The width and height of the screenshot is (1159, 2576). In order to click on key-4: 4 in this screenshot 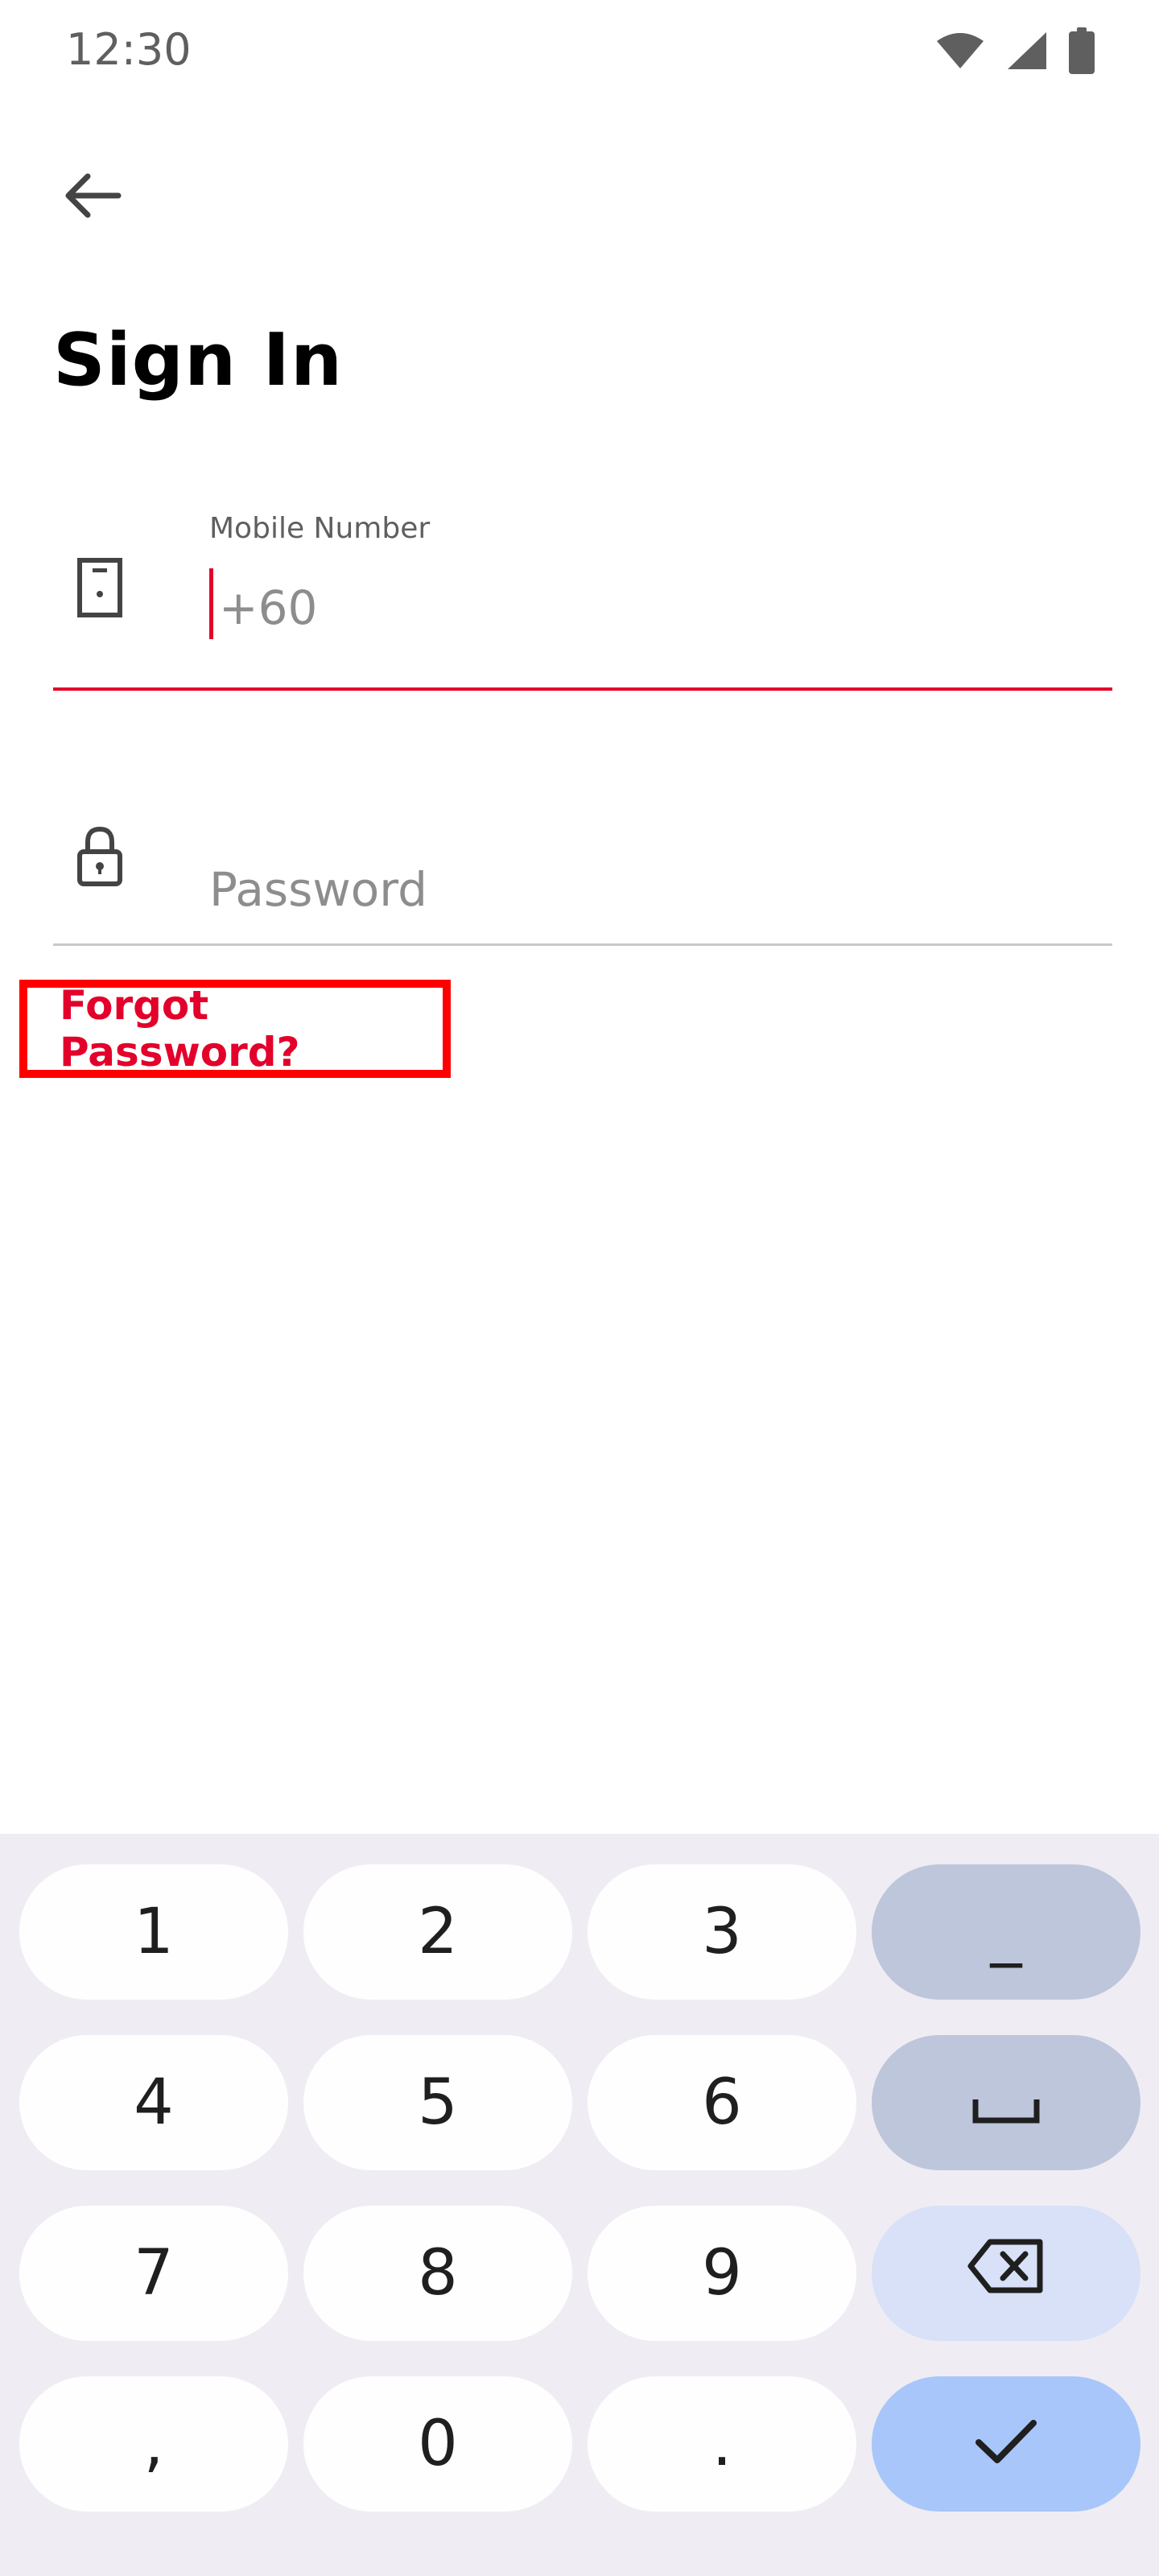, I will do `click(153, 2102)`.